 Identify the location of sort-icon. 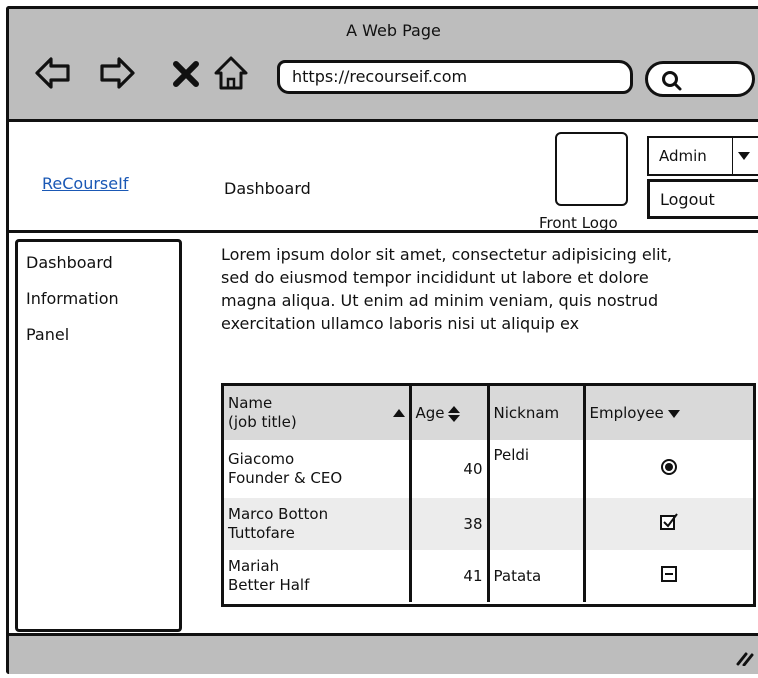
(453, 413).